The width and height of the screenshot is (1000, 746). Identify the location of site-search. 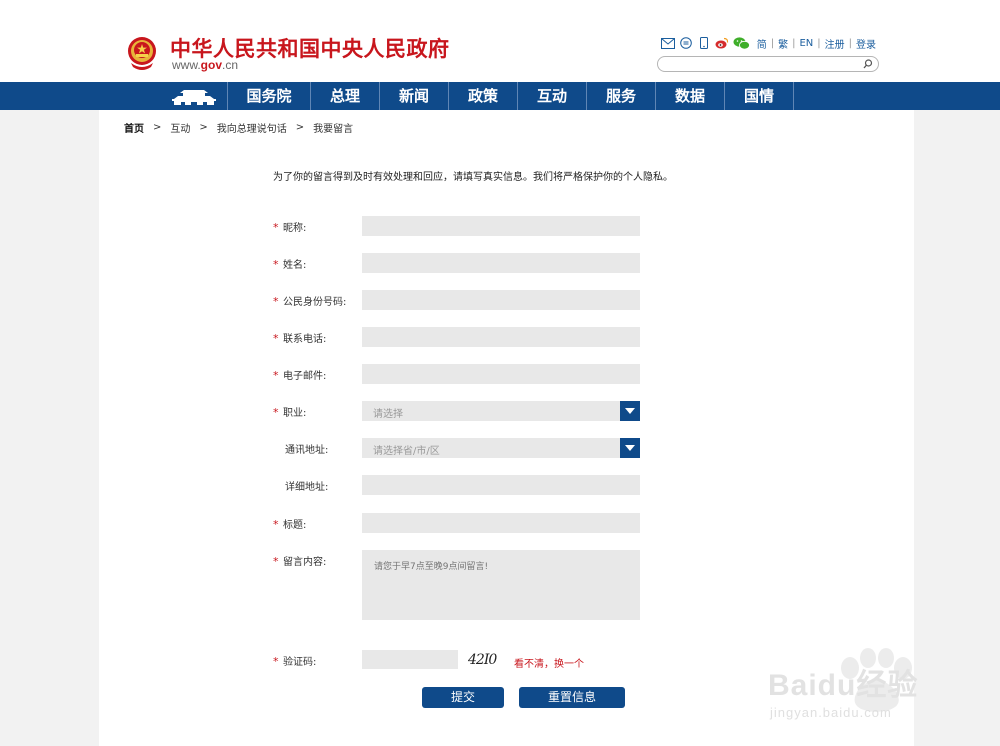
(768, 66).